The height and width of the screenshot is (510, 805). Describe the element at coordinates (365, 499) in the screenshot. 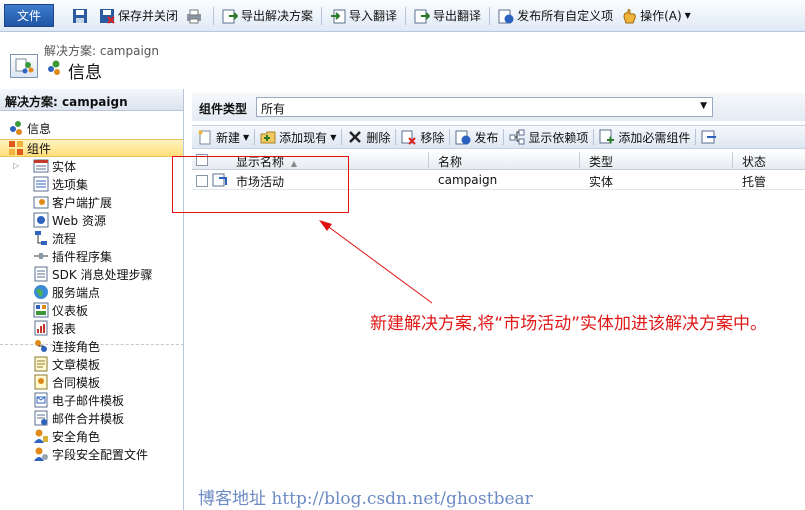

I see `blog-address: 博客地址 http://blog.csdn.net/ghostbear` at that location.